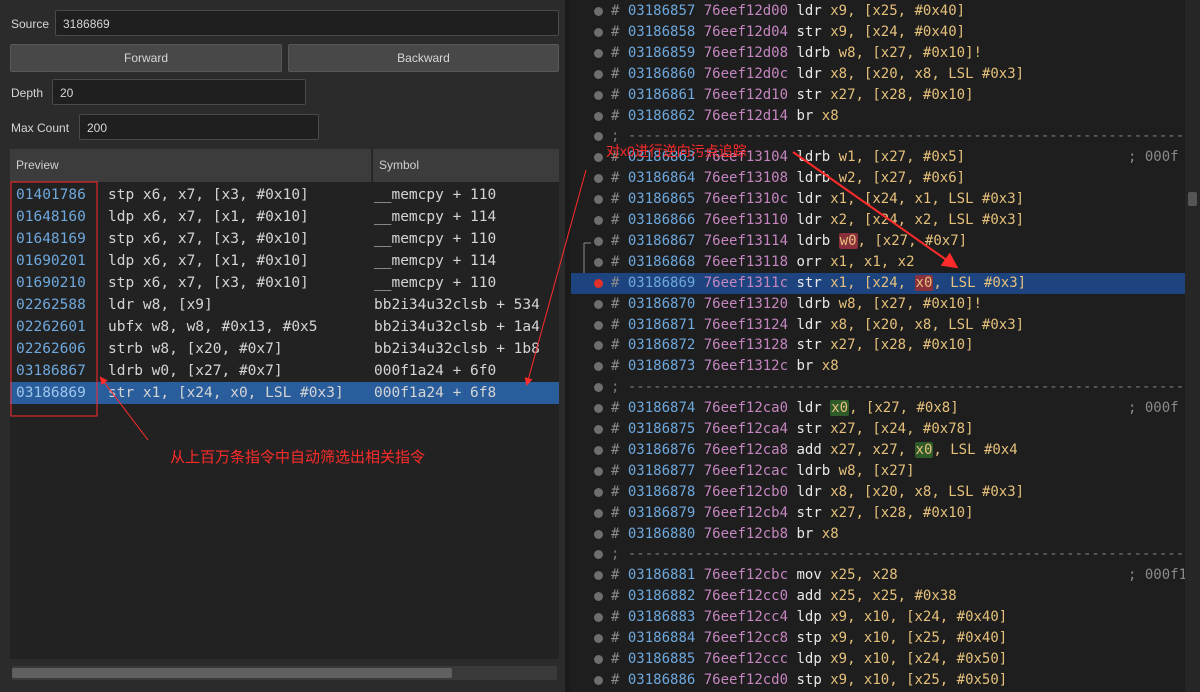  What do you see at coordinates (746, 575) in the screenshot?
I see `address: 76eef12cbc` at bounding box center [746, 575].